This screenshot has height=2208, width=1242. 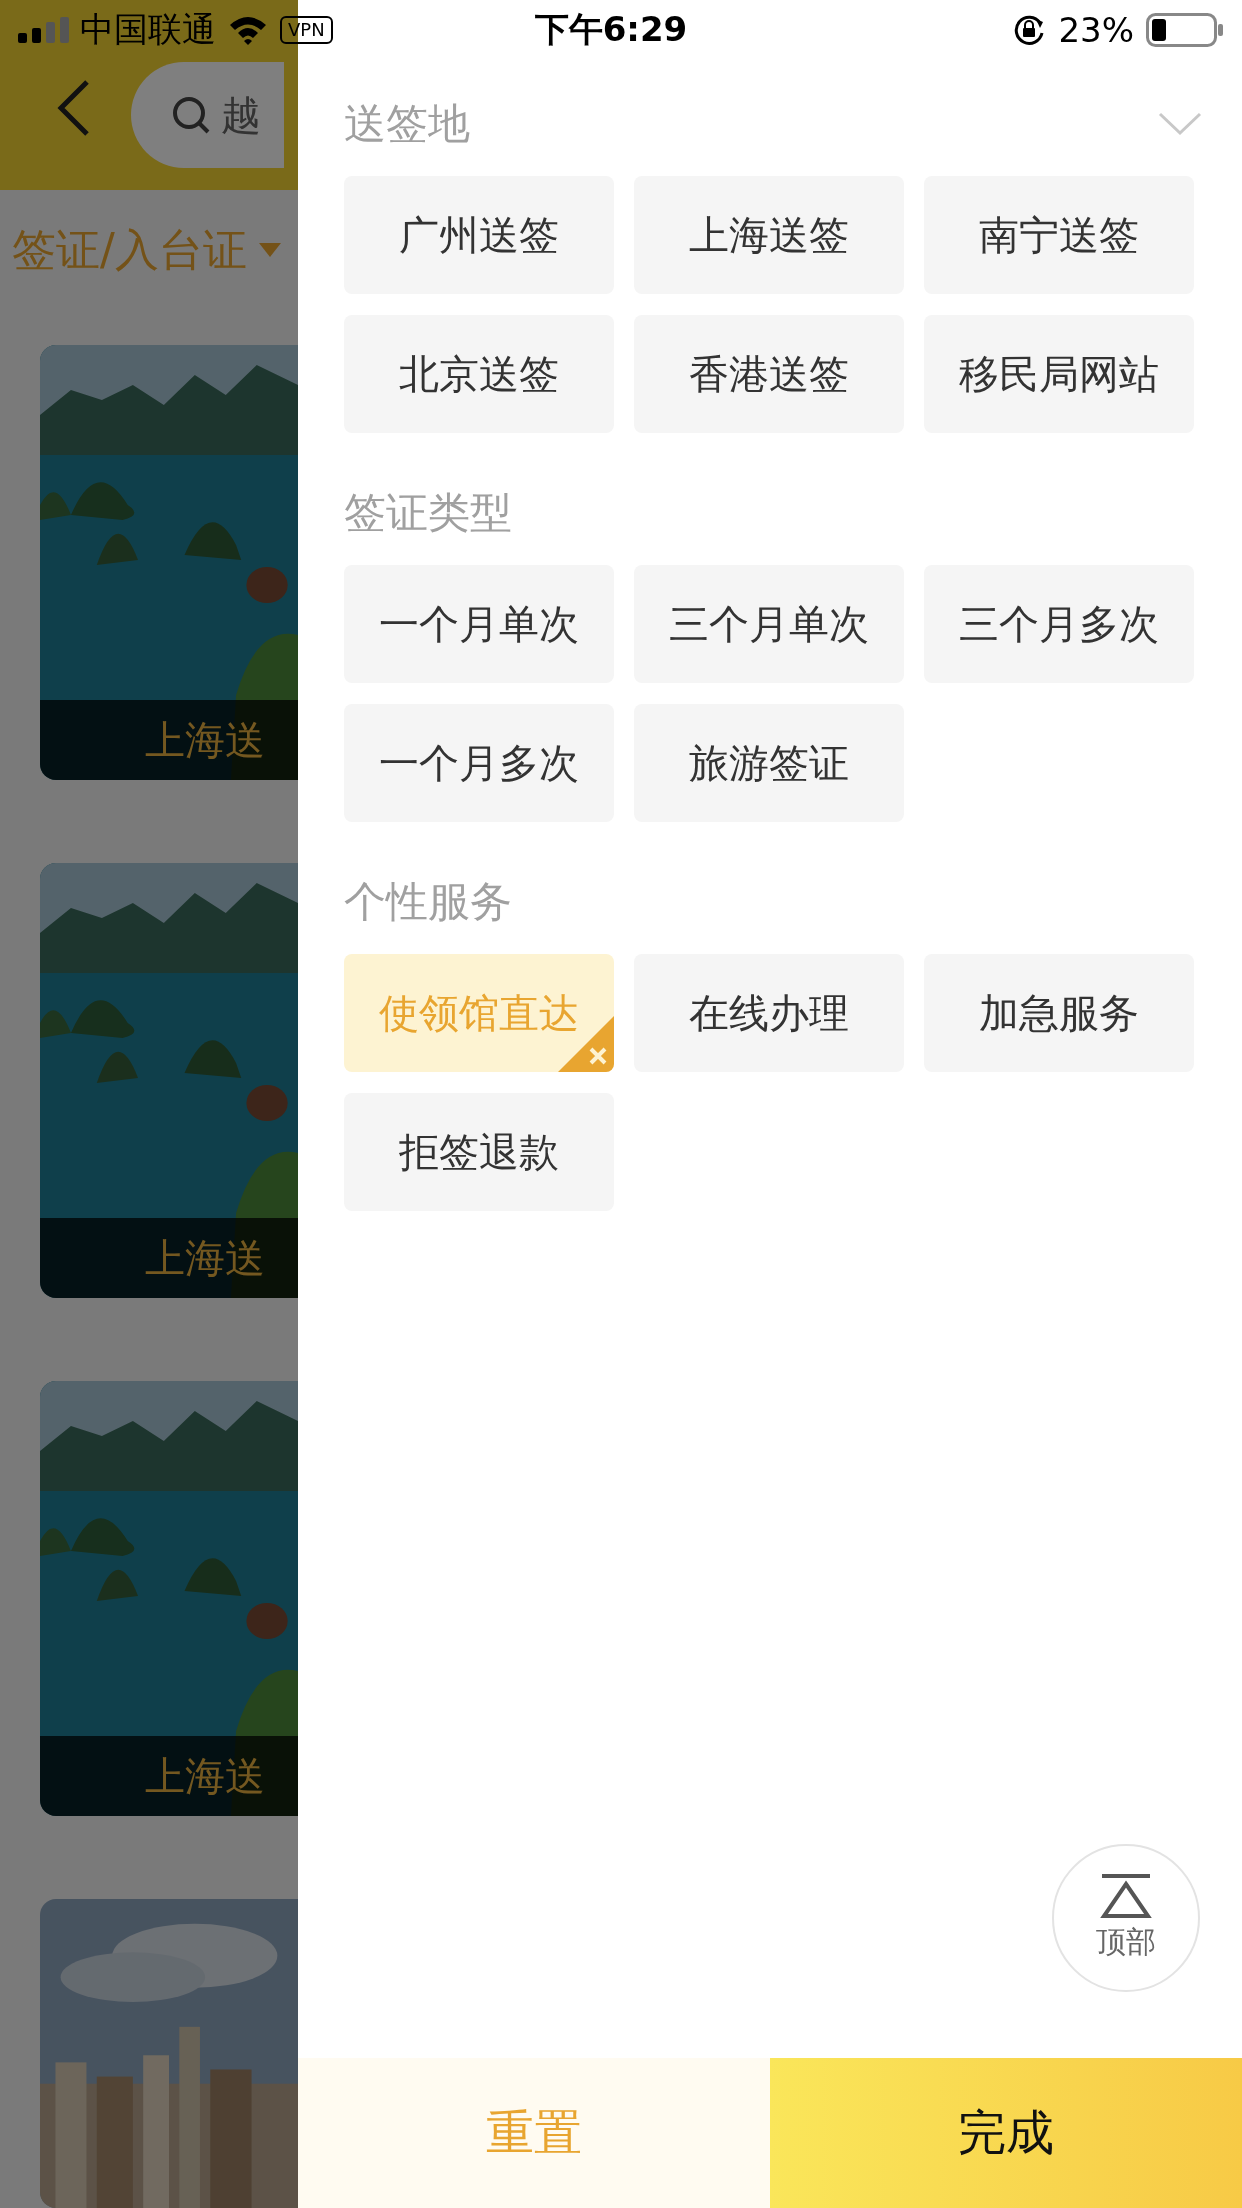 I want to click on back-to-top-button: 顶部, so click(x=1126, y=1918).